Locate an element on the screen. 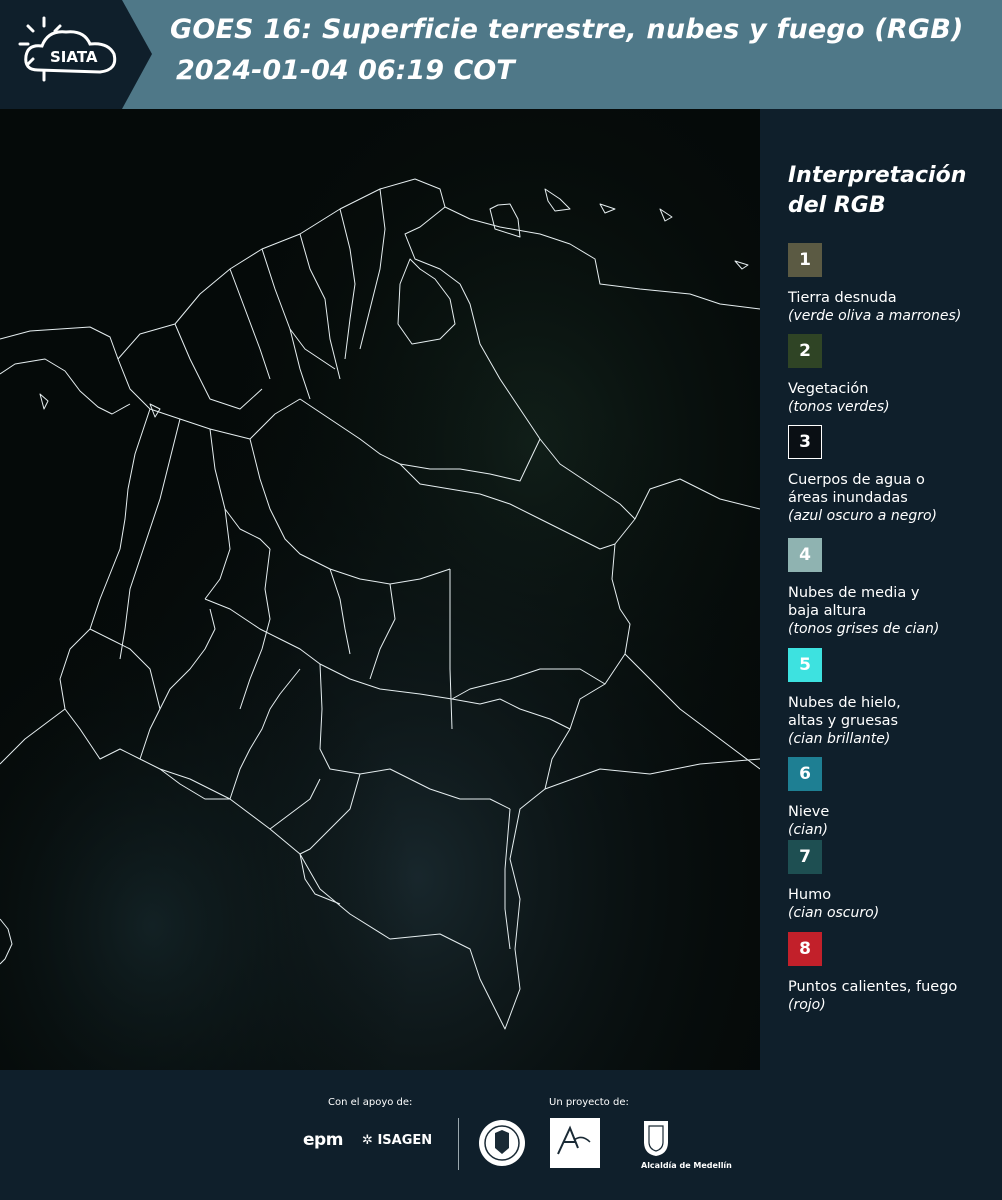 This screenshot has width=1002, height=1200. legend-title-line1: Interpretación is located at coordinates (877, 175).